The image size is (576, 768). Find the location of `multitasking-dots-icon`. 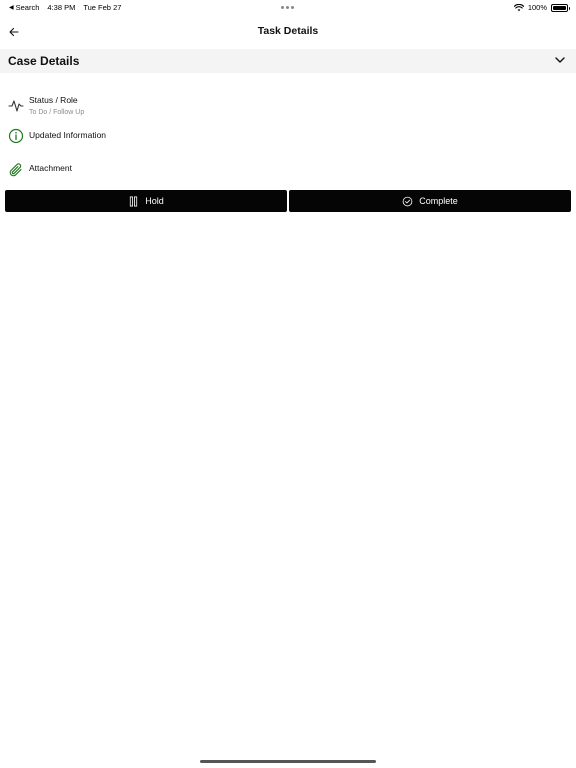

multitasking-dots-icon is located at coordinates (287, 7).